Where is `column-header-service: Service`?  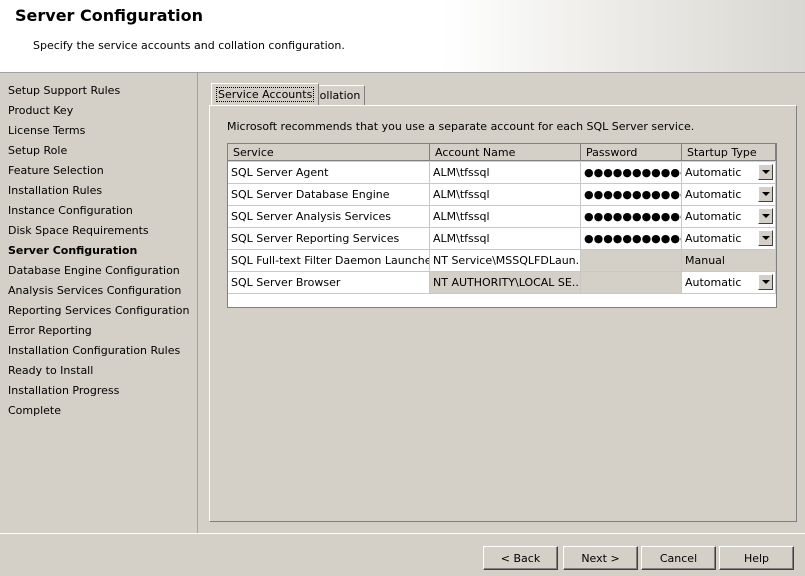
column-header-service: Service is located at coordinates (329, 152).